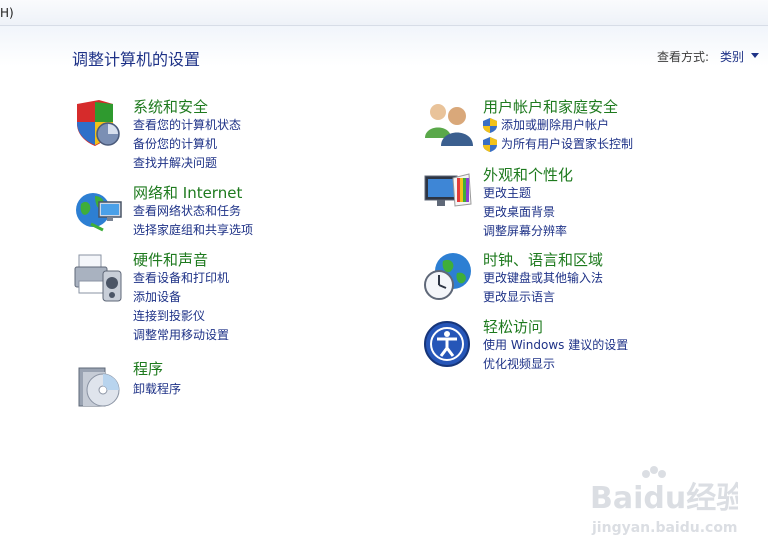 This screenshot has width=768, height=546. Describe the element at coordinates (170, 107) in the screenshot. I see `category-title-system-security: 系统和安全` at that location.